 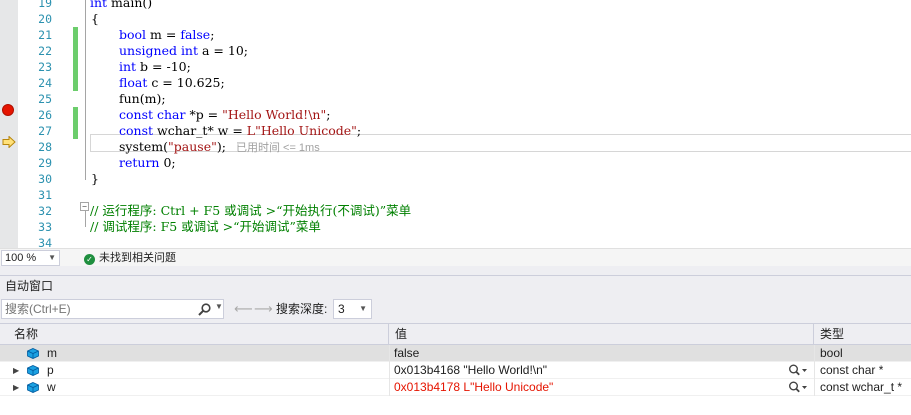 I want to click on code-line: 26 const char *p = "Hello World!\n";, so click(x=455, y=115).